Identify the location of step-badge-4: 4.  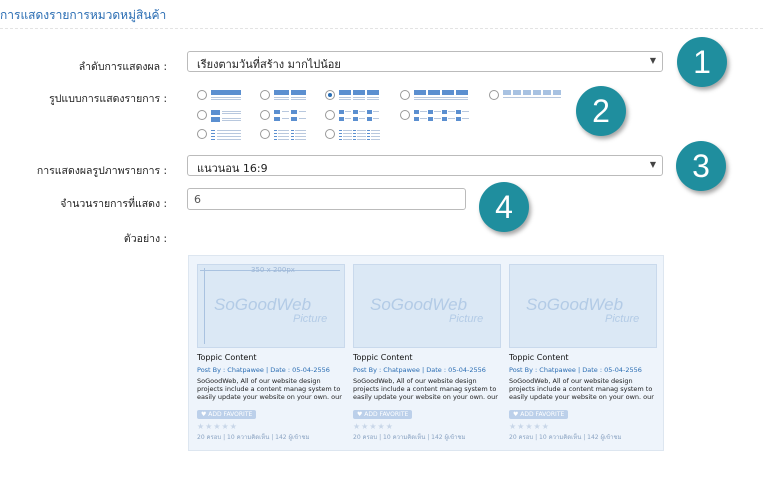
(504, 207).